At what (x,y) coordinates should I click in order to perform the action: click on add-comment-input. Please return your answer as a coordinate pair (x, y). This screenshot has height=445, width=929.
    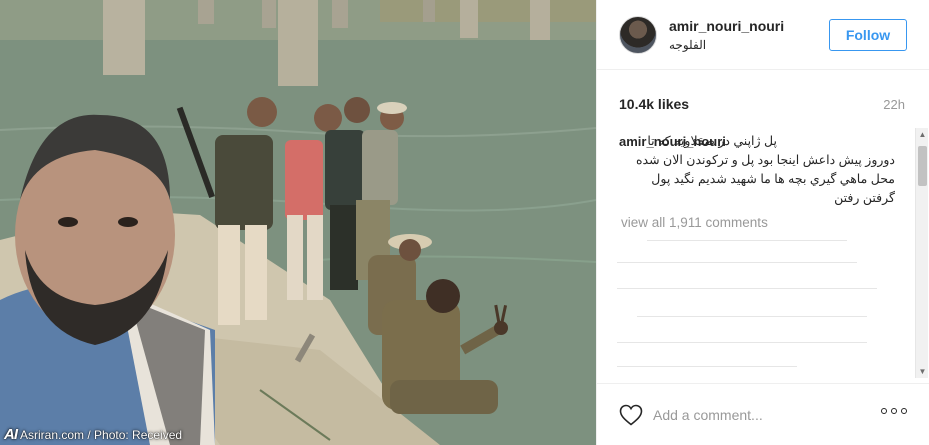
    Looking at the image, I should click on (758, 415).